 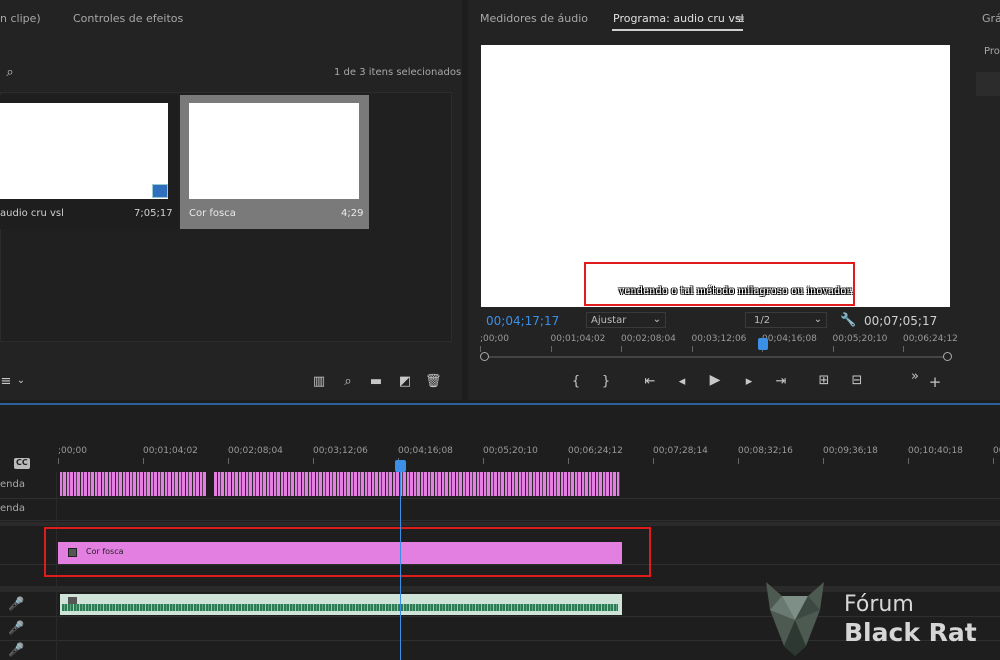 What do you see at coordinates (991, 18) in the screenshot?
I see `tab-graphics: Grá` at bounding box center [991, 18].